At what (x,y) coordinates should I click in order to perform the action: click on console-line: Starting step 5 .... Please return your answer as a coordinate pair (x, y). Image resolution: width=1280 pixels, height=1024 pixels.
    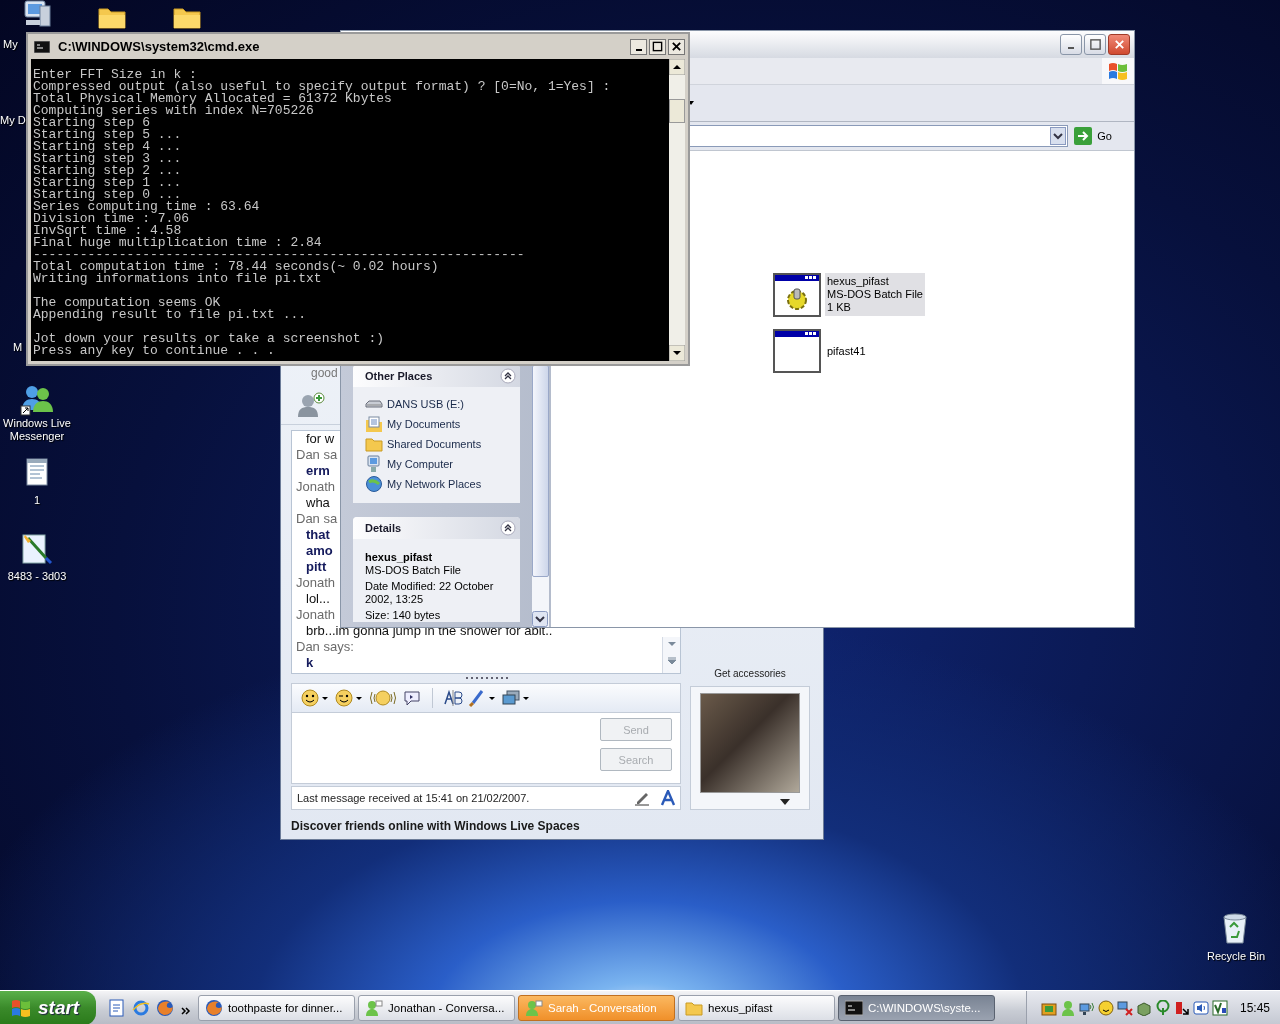
    Looking at the image, I should click on (108, 135).